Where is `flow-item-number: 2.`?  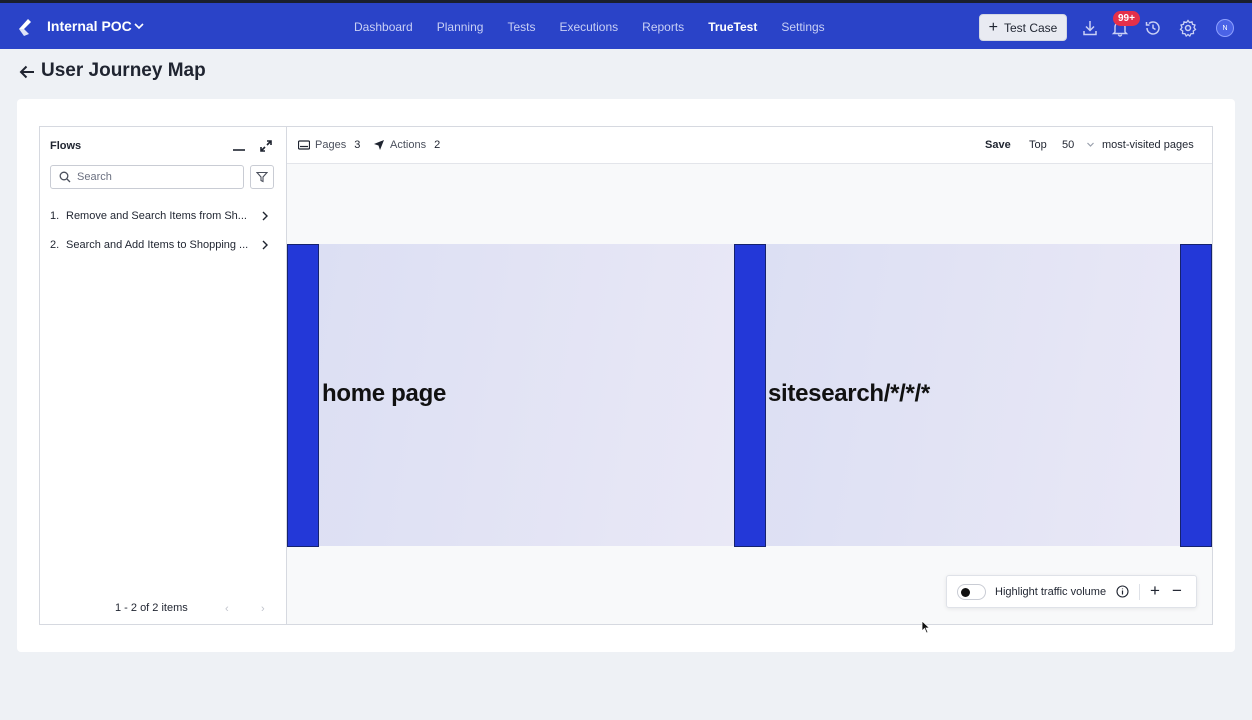 flow-item-number: 2. is located at coordinates (55, 245).